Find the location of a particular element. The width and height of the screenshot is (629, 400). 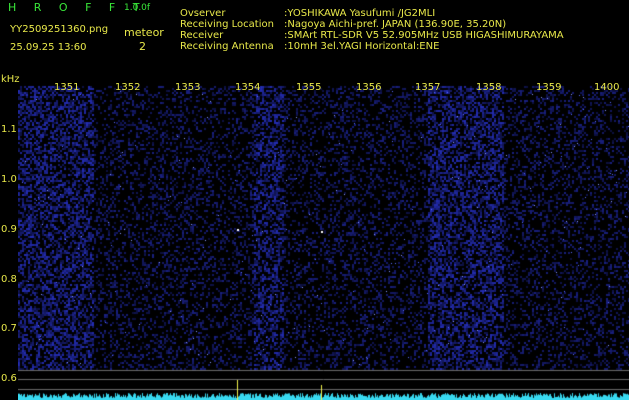

x-tick-label: 1354 is located at coordinates (248, 87).